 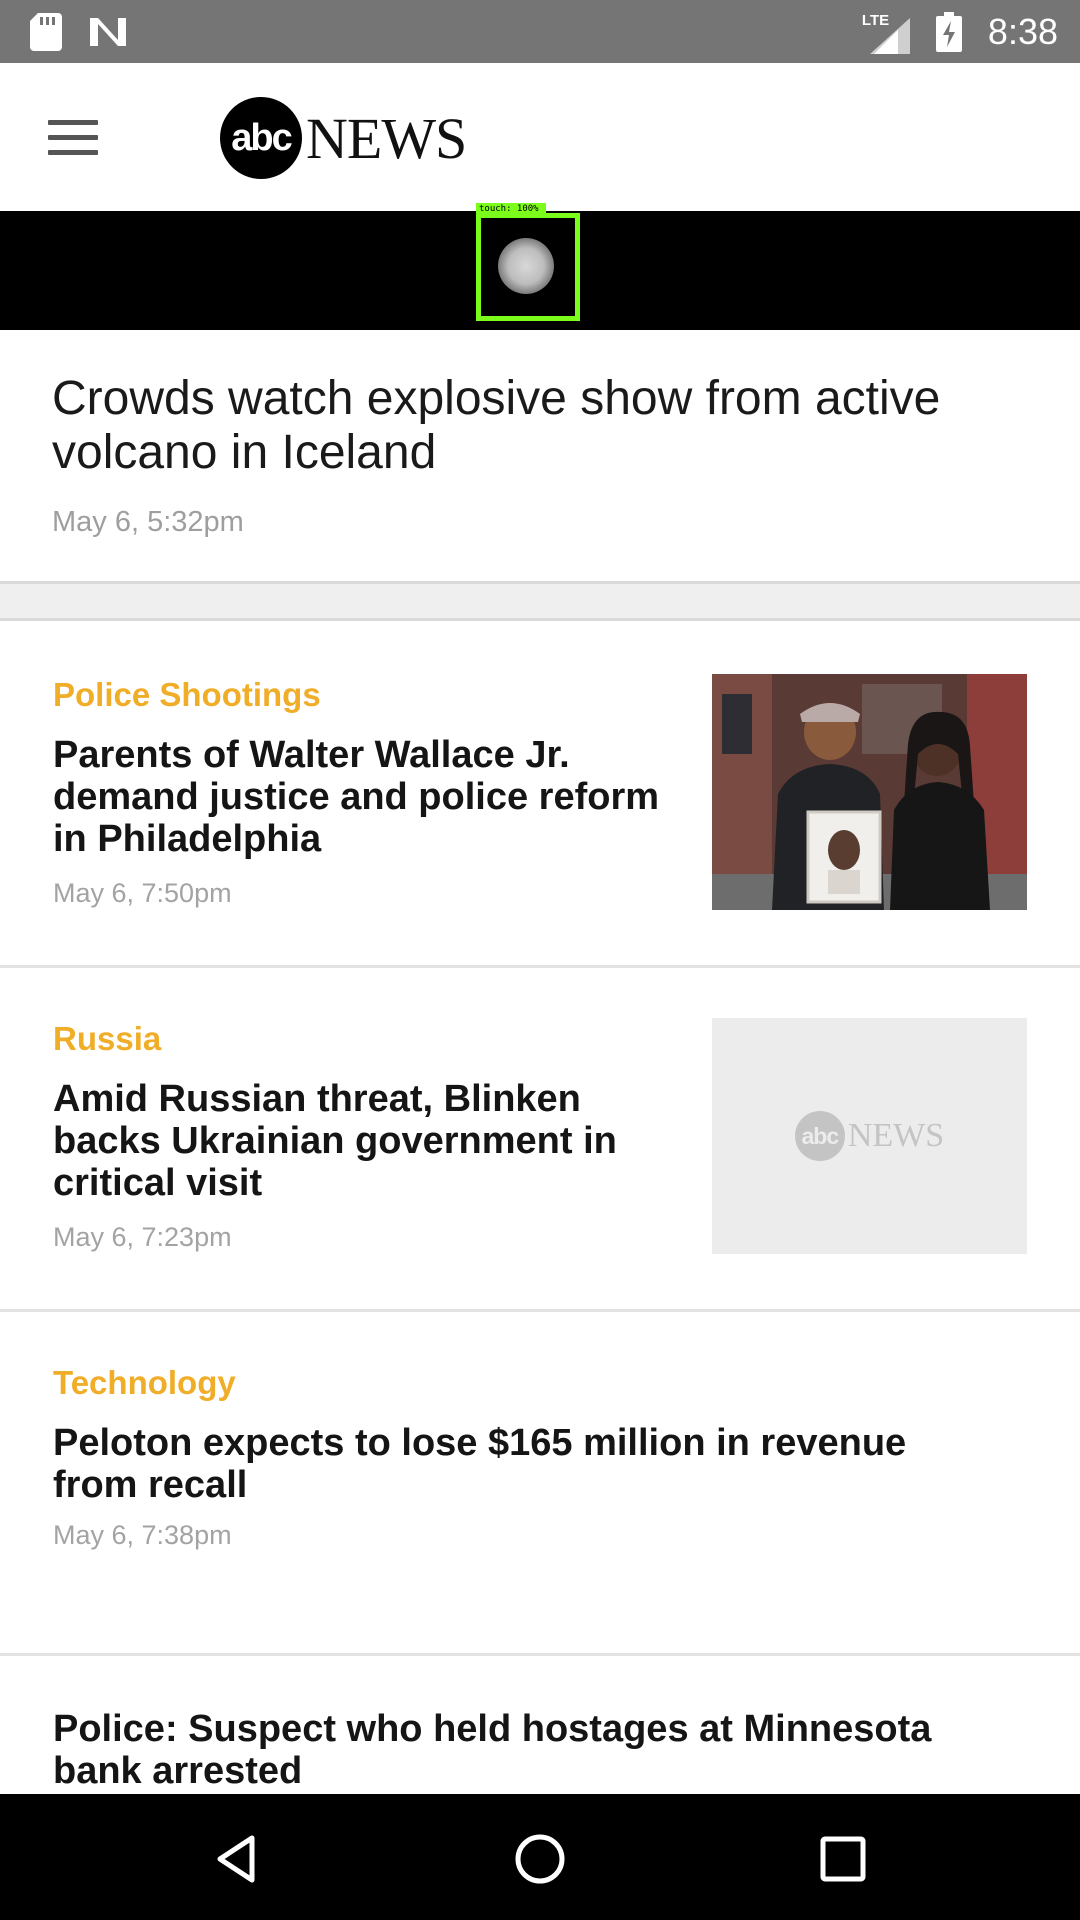 What do you see at coordinates (819, 1136) in the screenshot?
I see `placeholder-logo-circle: abc` at bounding box center [819, 1136].